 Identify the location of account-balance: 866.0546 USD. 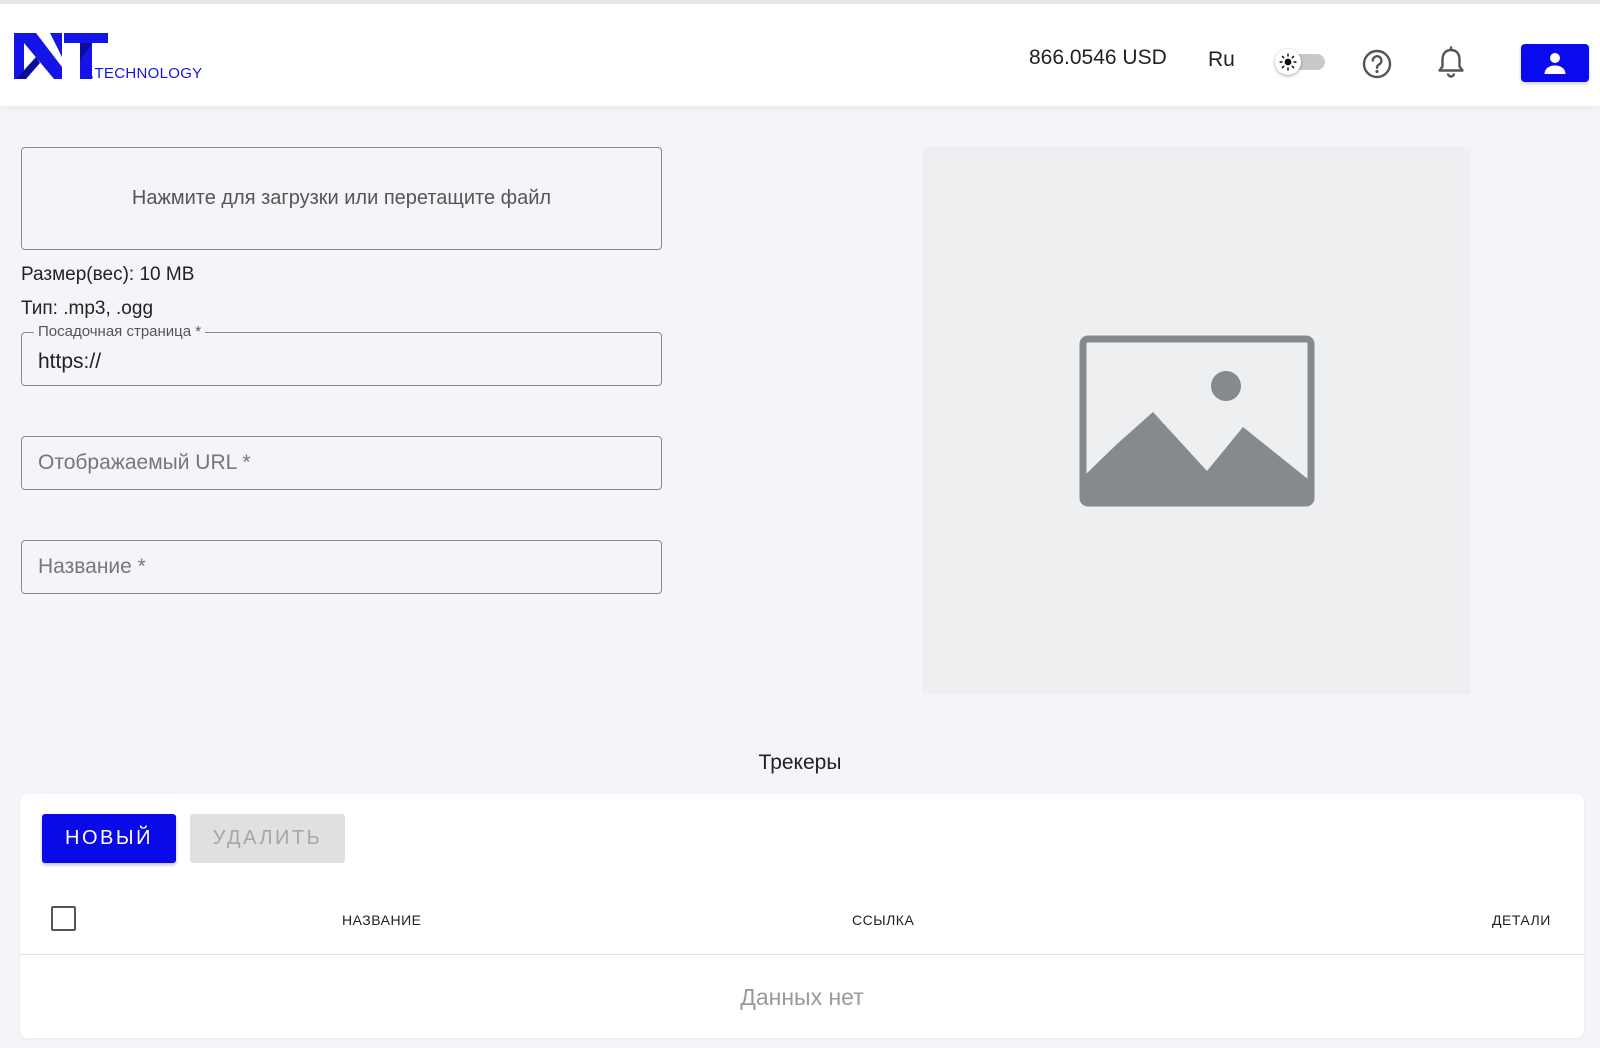
(1098, 57).